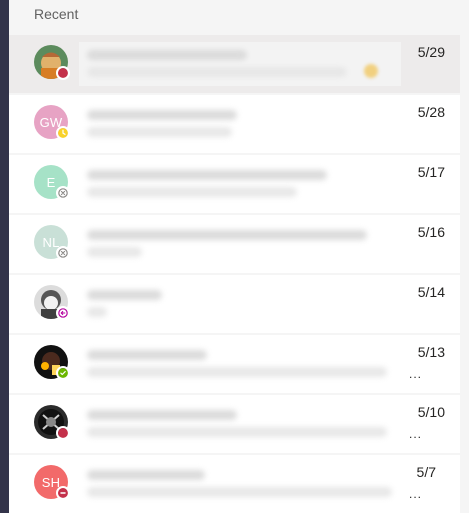  What do you see at coordinates (431, 352) in the screenshot?
I see `chat-date: 5/13` at bounding box center [431, 352].